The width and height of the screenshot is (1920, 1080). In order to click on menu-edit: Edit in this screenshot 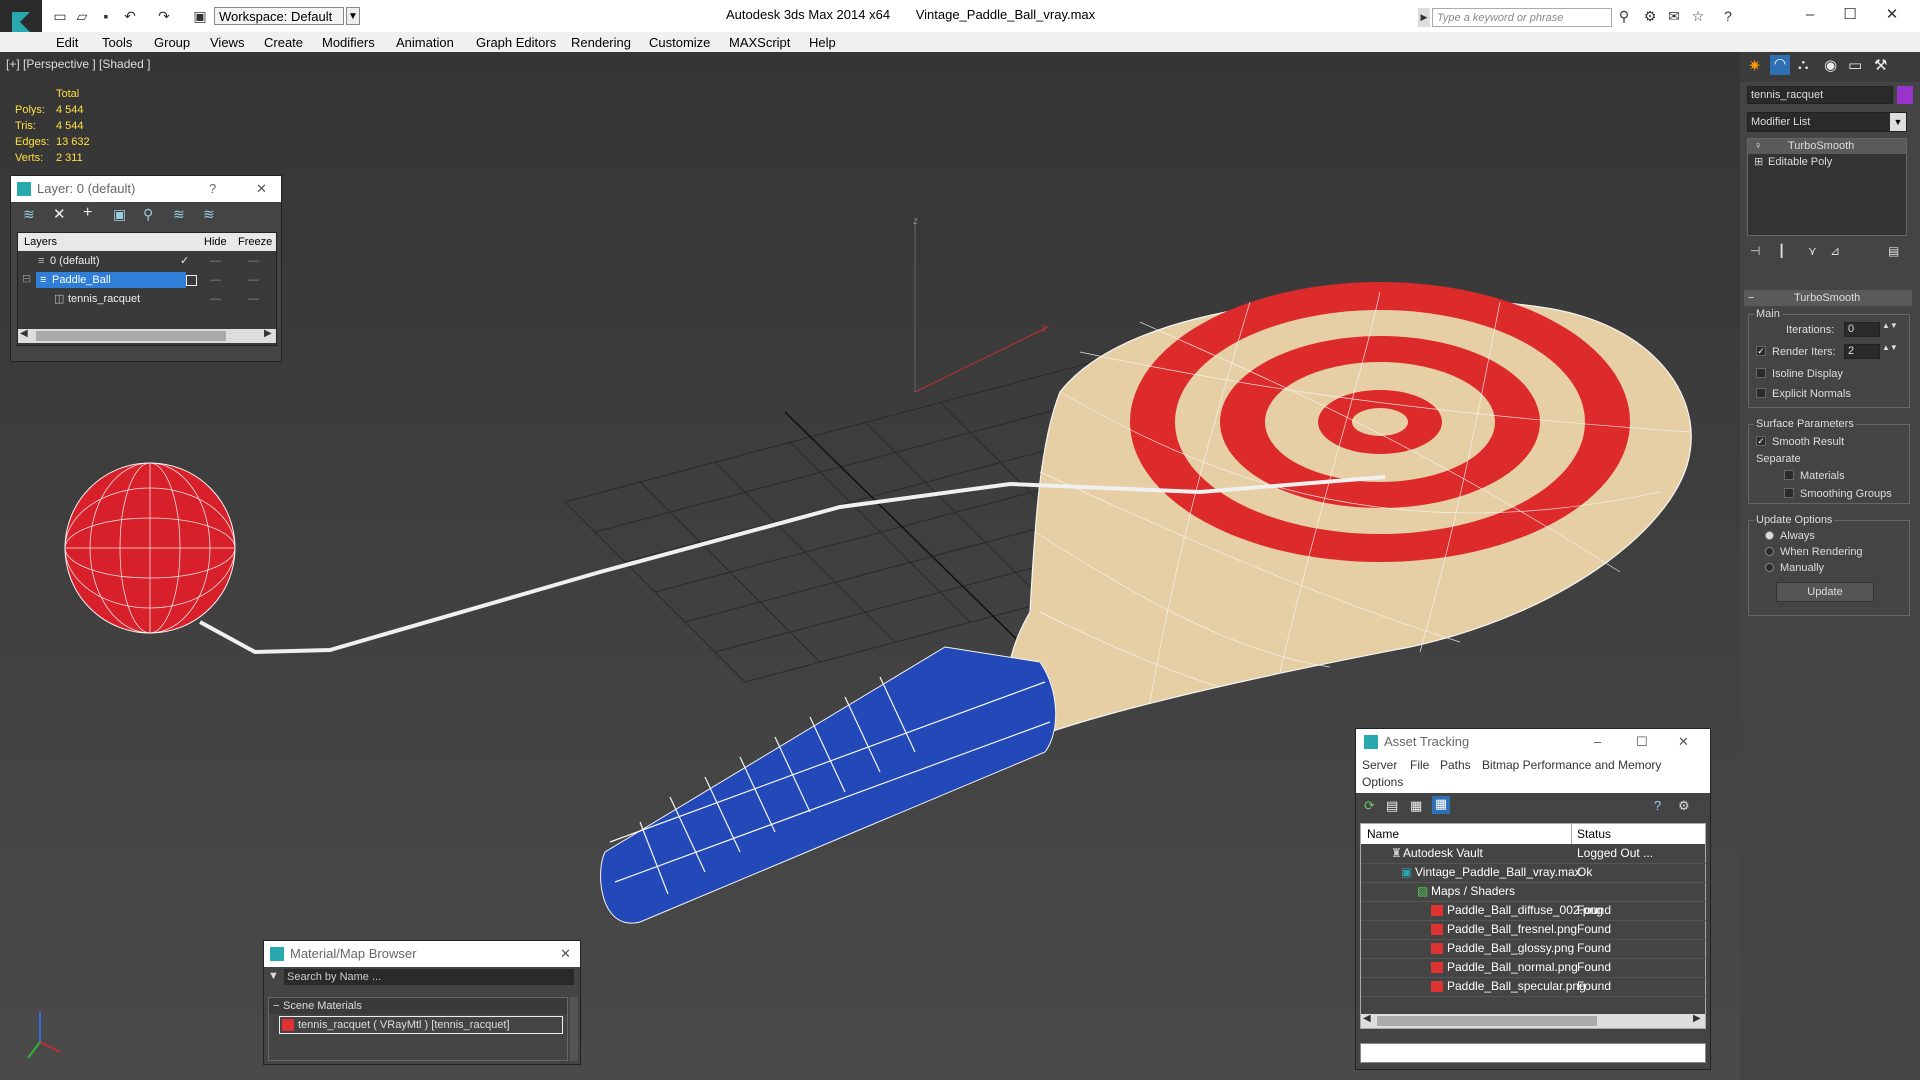, I will do `click(67, 42)`.